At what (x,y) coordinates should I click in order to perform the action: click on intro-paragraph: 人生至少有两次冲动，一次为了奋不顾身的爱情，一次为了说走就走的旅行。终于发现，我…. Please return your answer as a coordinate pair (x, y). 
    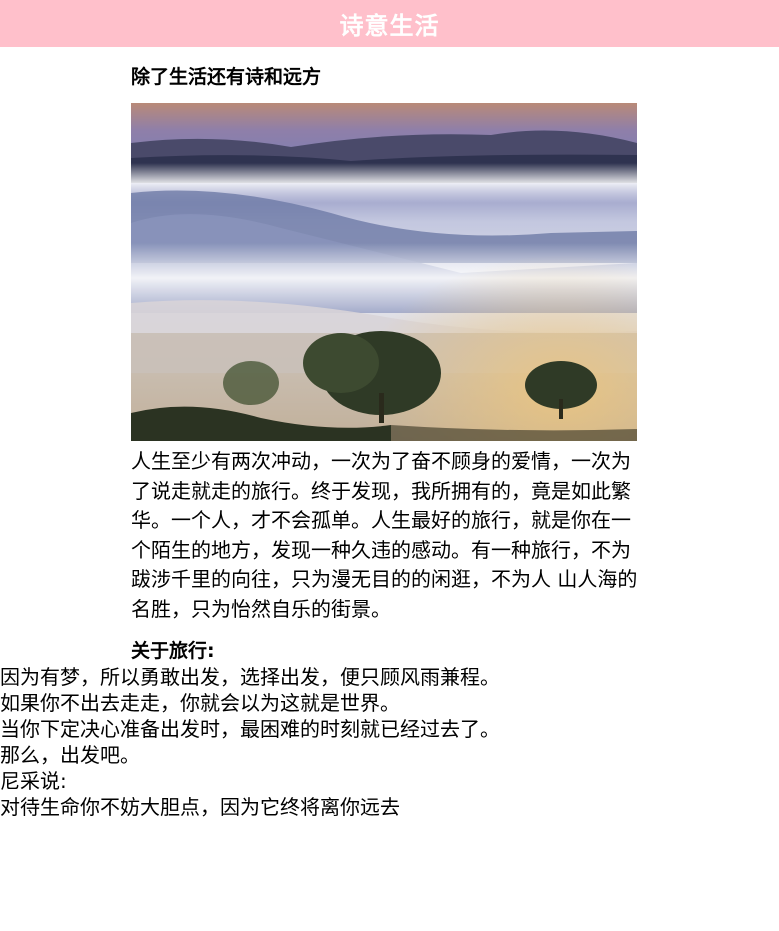
    Looking at the image, I should click on (384, 535).